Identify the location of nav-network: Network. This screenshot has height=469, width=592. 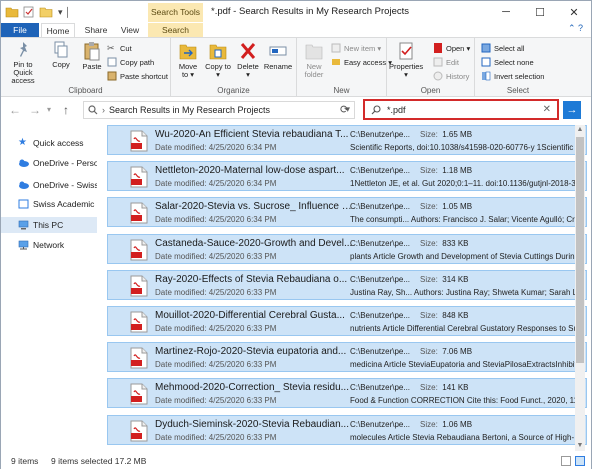
(49, 245).